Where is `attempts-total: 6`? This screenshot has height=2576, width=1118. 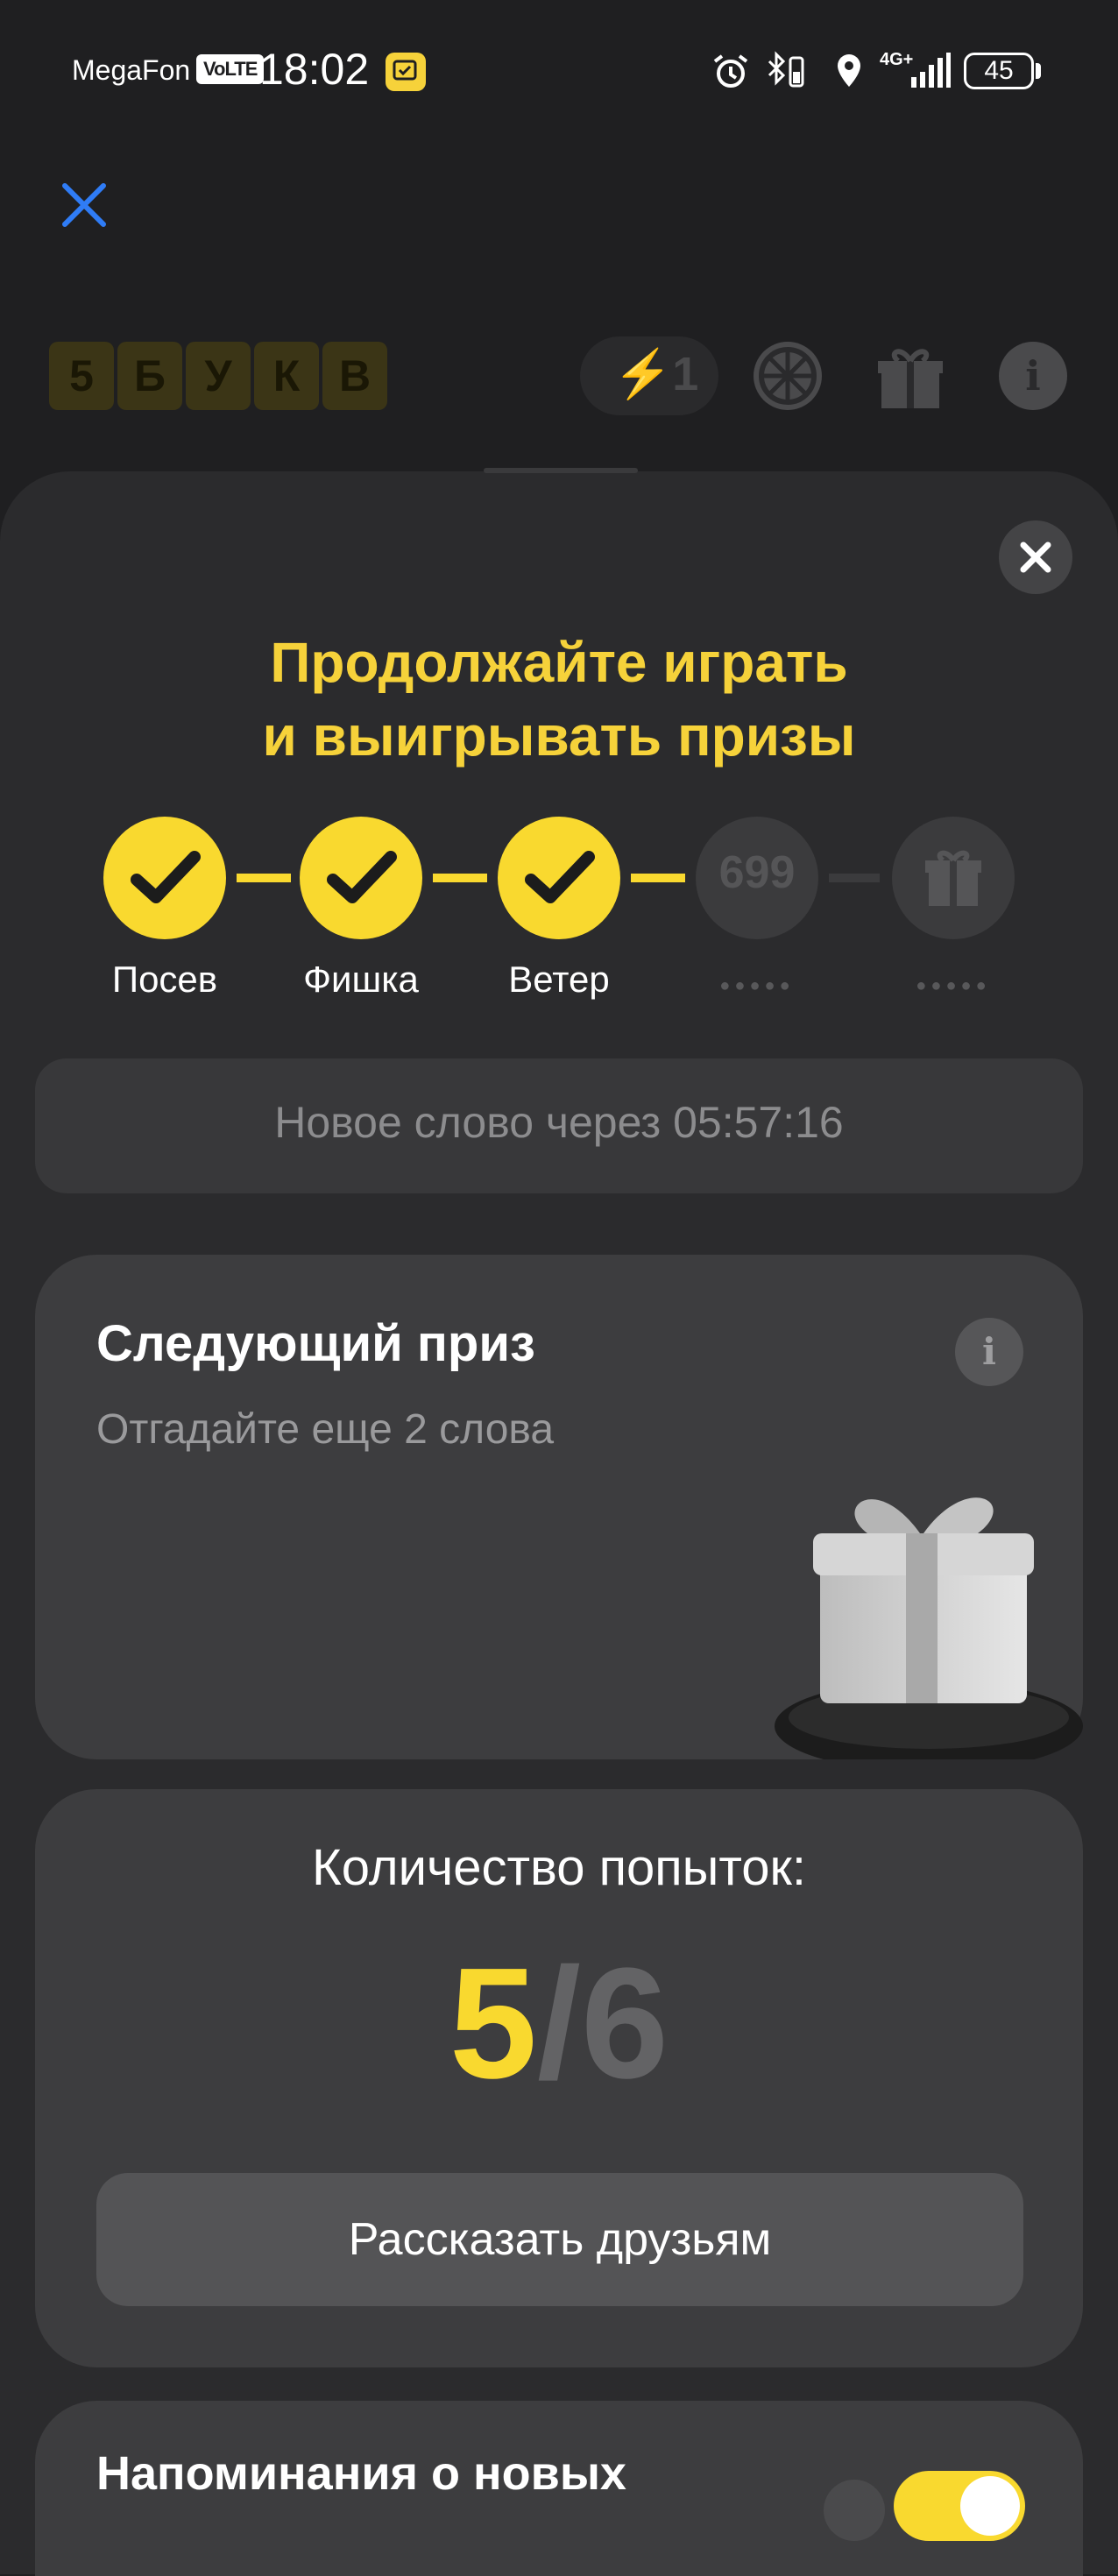
attempts-total: 6 is located at coordinates (625, 2024).